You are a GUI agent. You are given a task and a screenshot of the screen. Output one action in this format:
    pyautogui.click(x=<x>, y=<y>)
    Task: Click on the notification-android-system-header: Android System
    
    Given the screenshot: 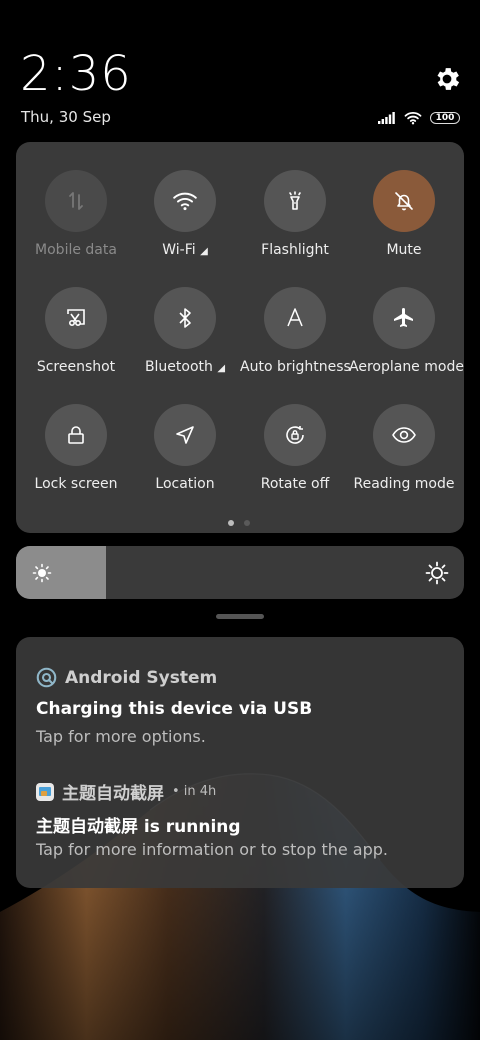 What is the action you would take?
    pyautogui.click(x=126, y=677)
    